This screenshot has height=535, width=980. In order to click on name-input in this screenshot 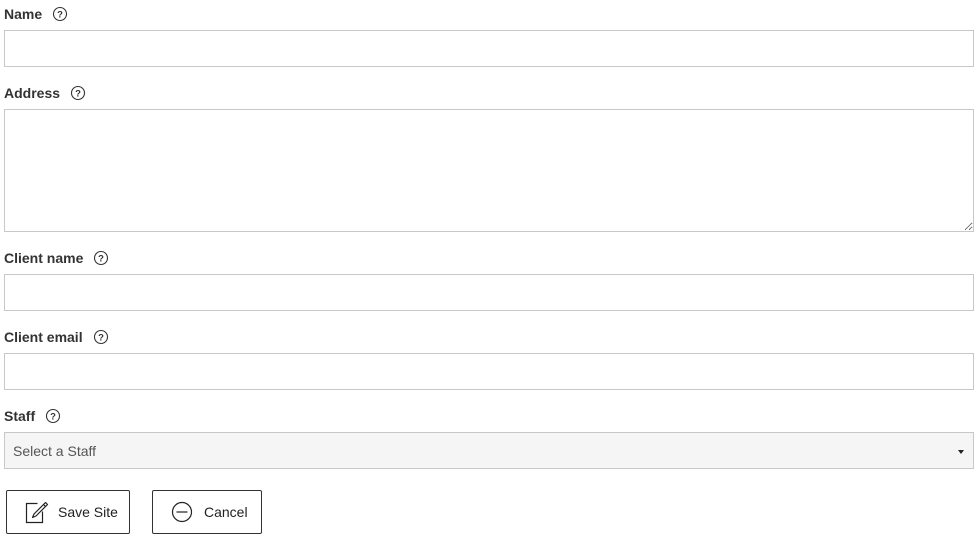, I will do `click(489, 48)`.